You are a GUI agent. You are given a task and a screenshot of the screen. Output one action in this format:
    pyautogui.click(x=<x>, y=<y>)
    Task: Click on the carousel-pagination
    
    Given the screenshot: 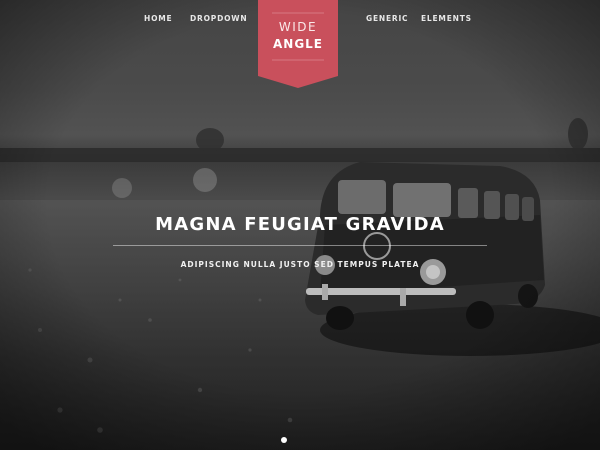 What is the action you would take?
    pyautogui.click(x=287, y=437)
    